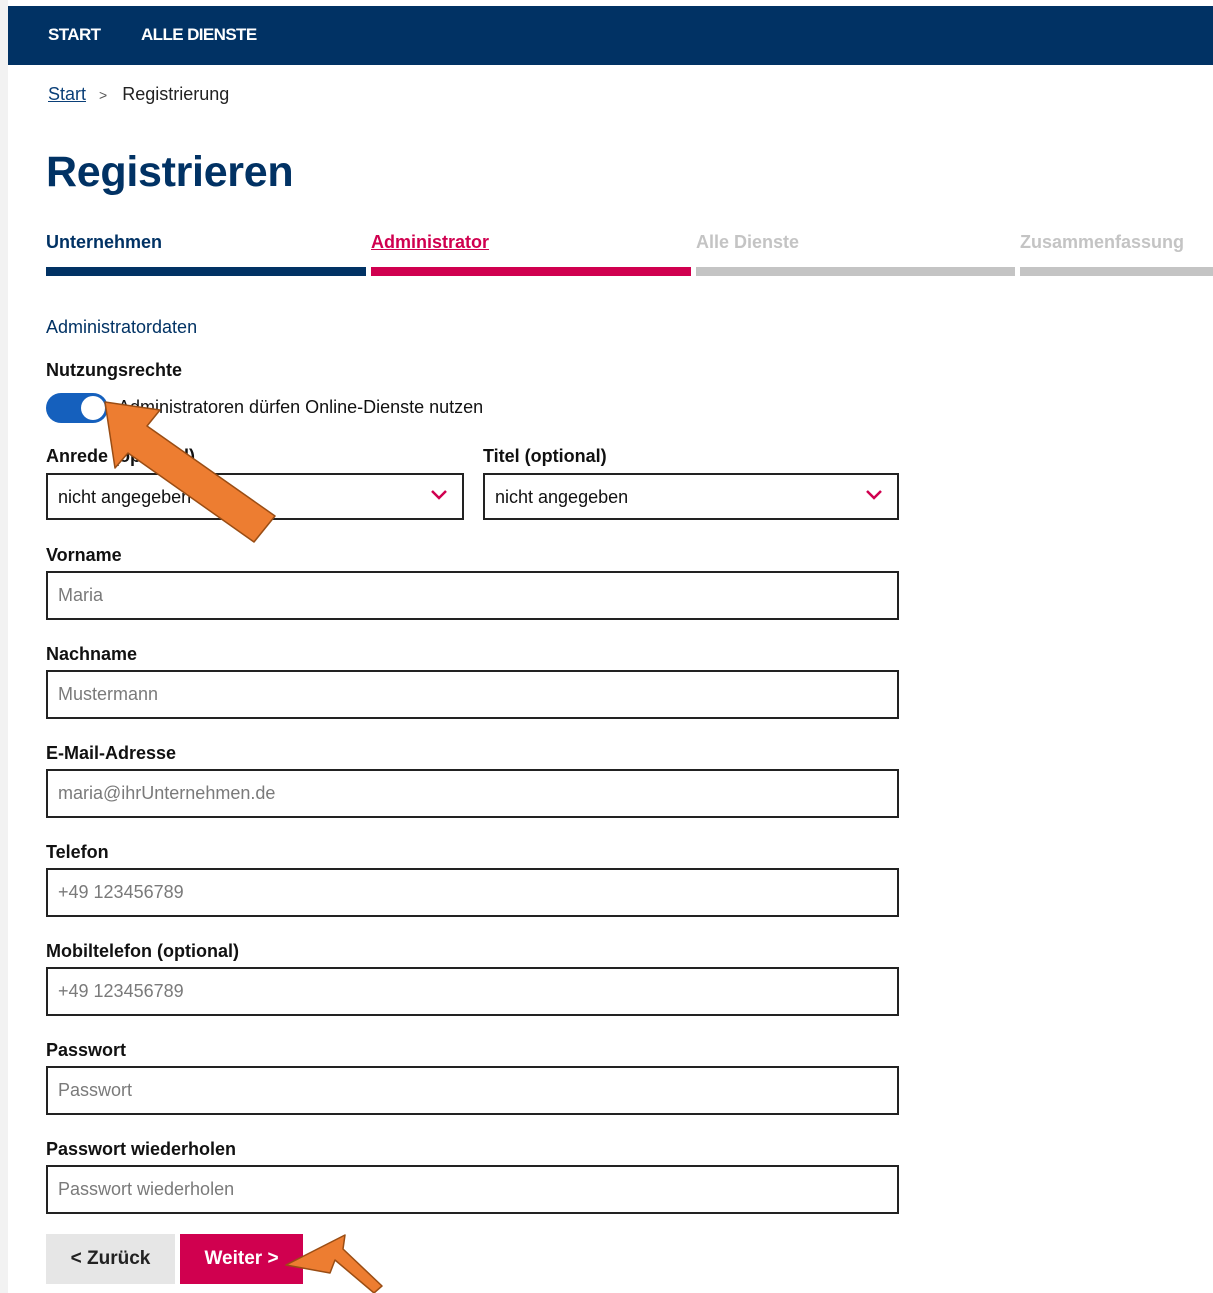  Describe the element at coordinates (114, 370) in the screenshot. I see `usage-rights-label: Nutzungsrechte` at that location.